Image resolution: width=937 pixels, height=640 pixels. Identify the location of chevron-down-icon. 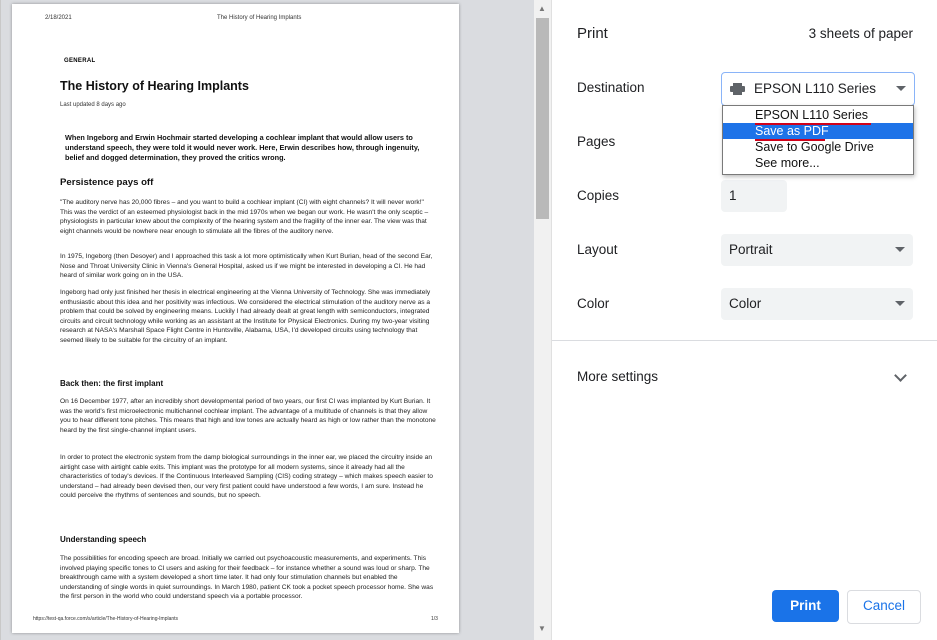
(900, 375).